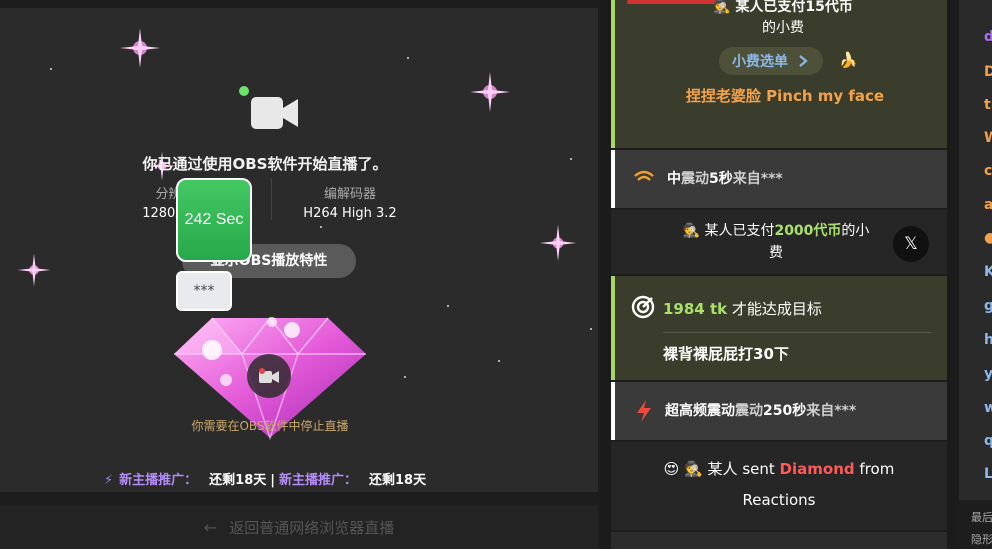 The height and width of the screenshot is (549, 992). What do you see at coordinates (988, 171) in the screenshot?
I see `chat-user: c` at bounding box center [988, 171].